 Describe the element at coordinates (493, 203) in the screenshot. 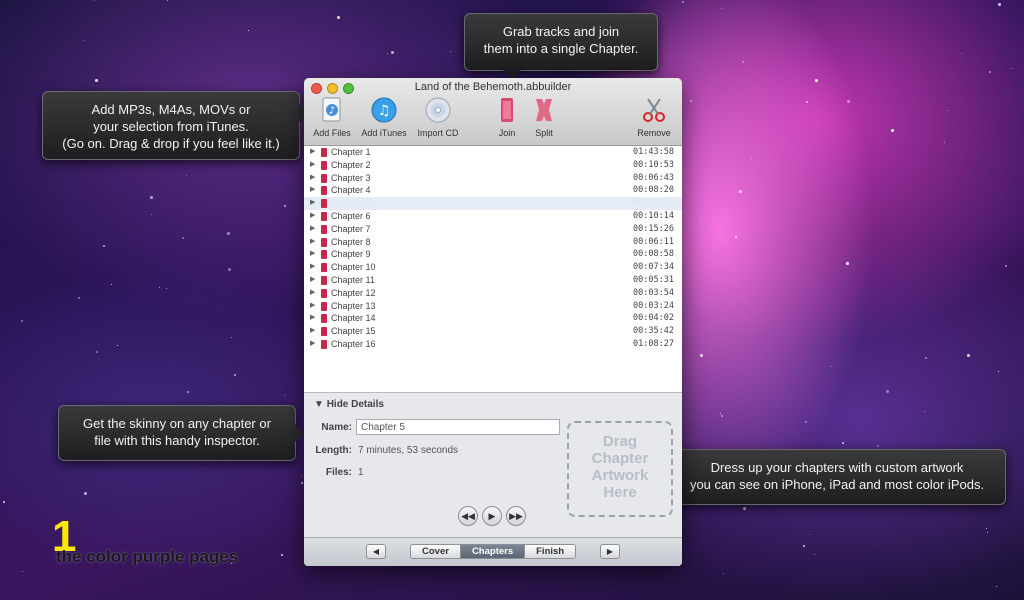

I see `chapter-row: ▶ Chapter 5 00:07:53` at that location.